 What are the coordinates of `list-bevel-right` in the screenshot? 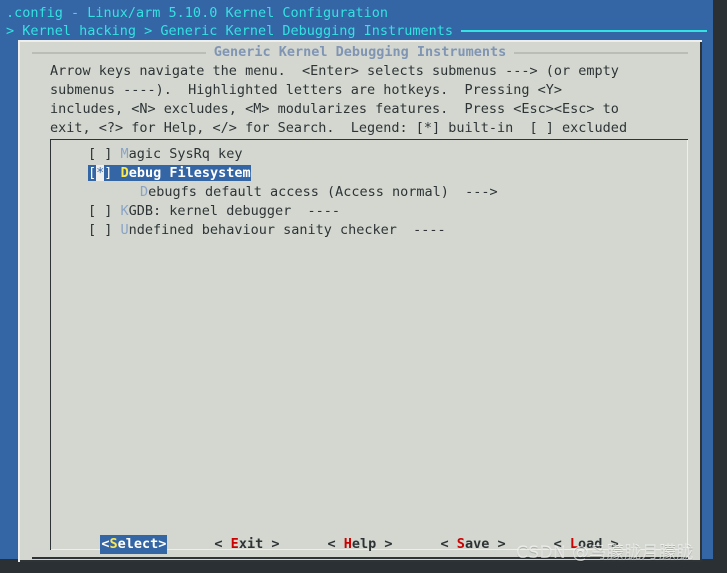 It's located at (687, 345).